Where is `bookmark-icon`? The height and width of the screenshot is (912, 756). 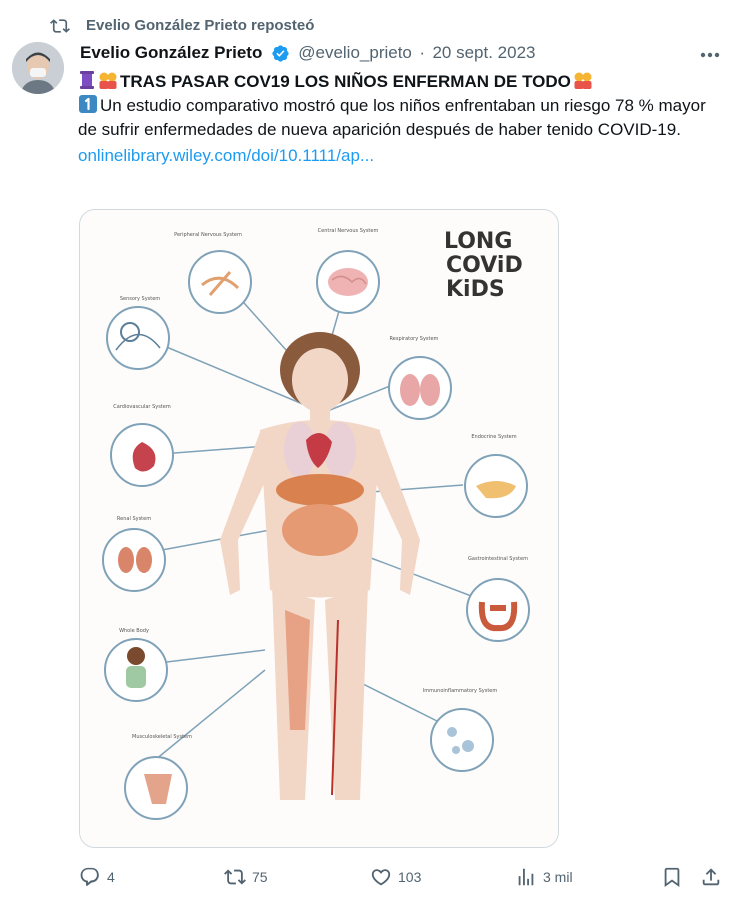
bookmark-icon is located at coordinates (672, 877).